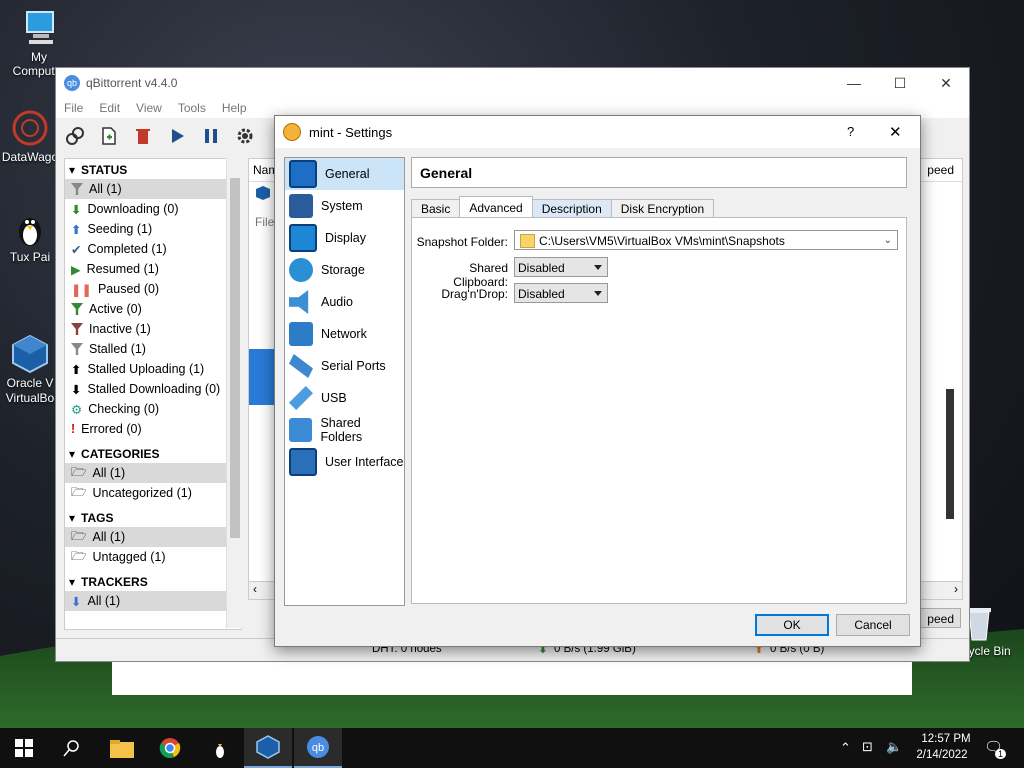 The height and width of the screenshot is (768, 1024). I want to click on status-filter-errored: ! Errored (0), so click(153, 429).